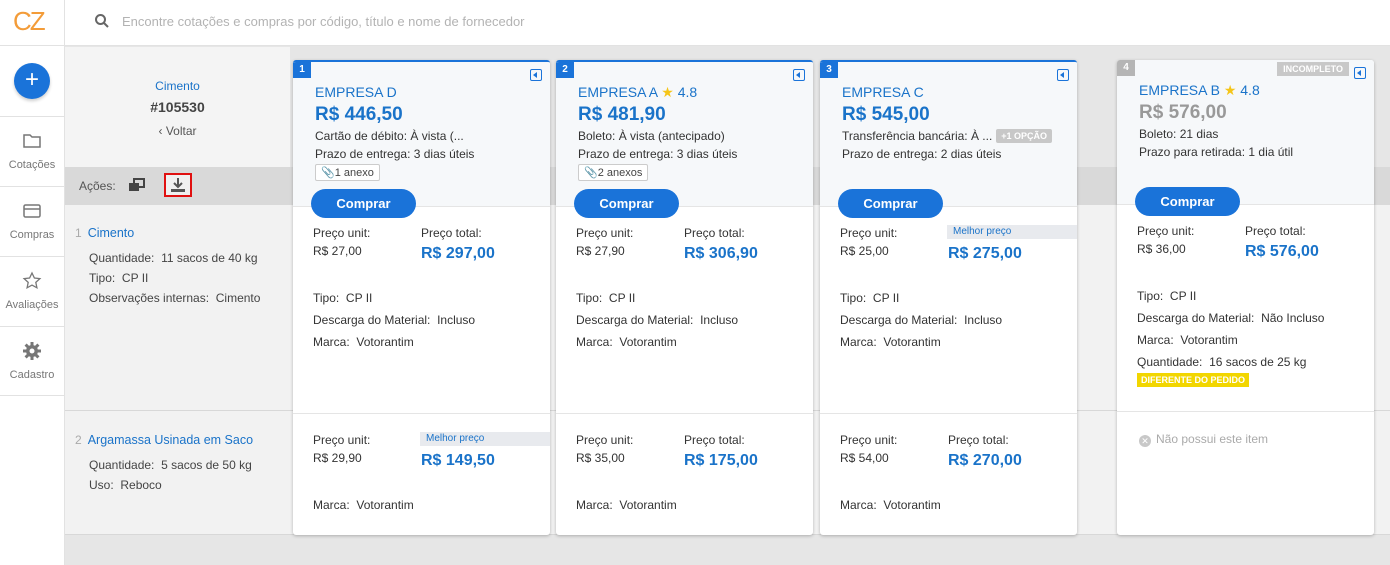 This screenshot has height=565, width=1390. I want to click on nav-label: Compras, so click(32, 235).